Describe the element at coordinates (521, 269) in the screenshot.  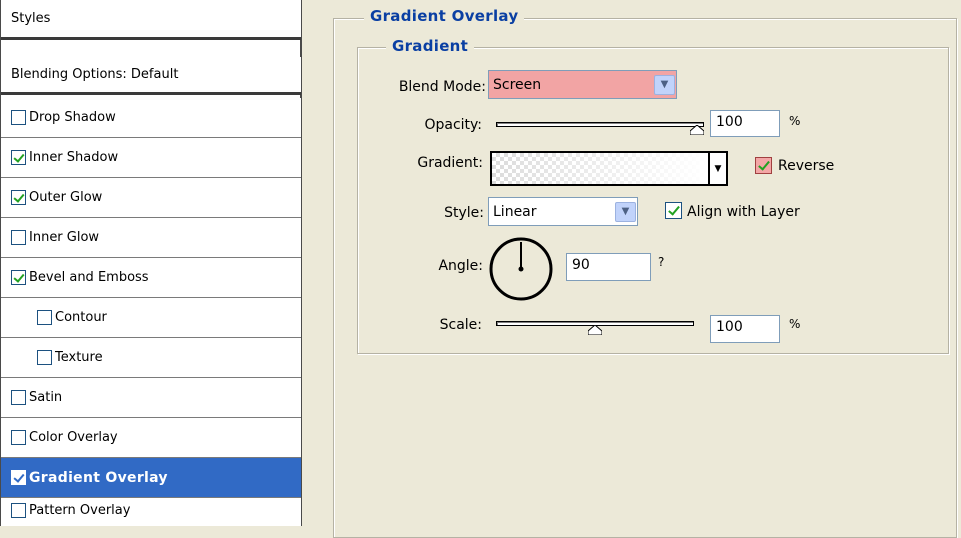
I see `angle-dial` at that location.